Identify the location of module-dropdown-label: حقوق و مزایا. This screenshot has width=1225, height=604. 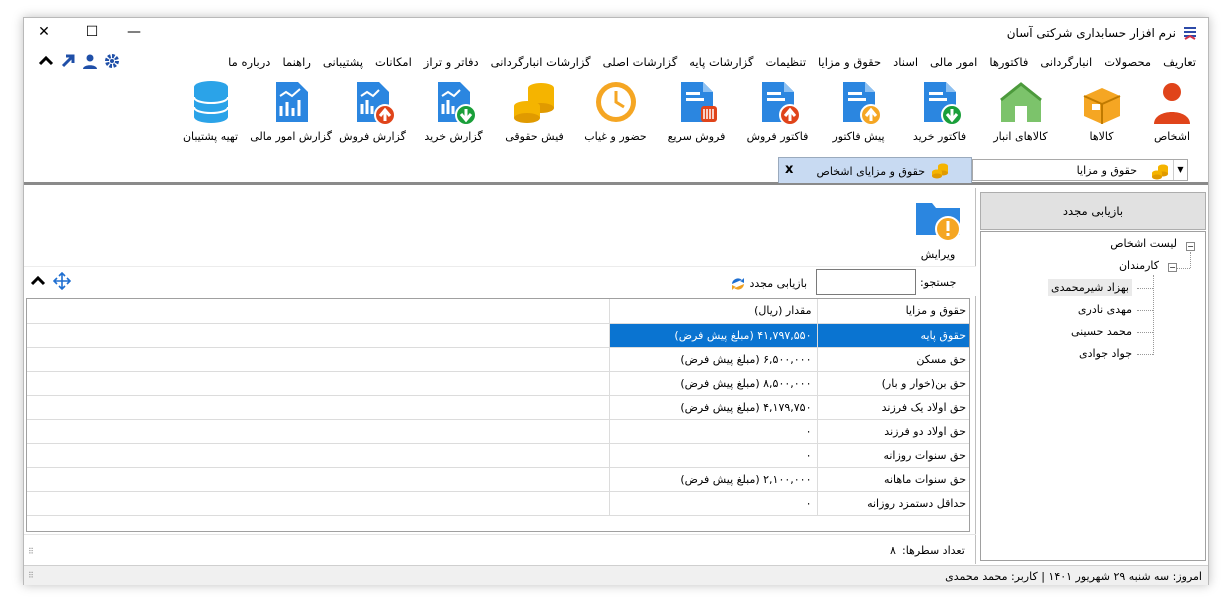
(1106, 170).